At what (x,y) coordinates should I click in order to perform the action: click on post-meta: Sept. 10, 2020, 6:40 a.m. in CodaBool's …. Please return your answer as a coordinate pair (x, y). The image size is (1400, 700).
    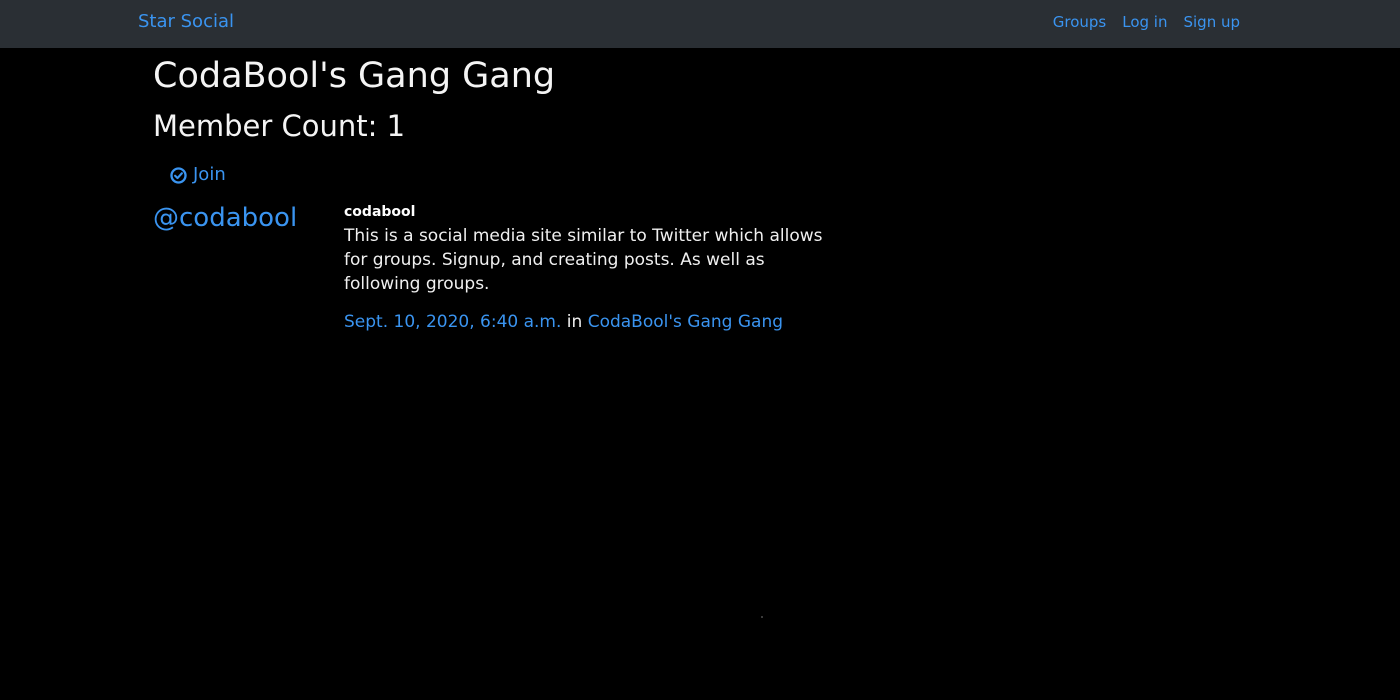
    Looking at the image, I should click on (594, 322).